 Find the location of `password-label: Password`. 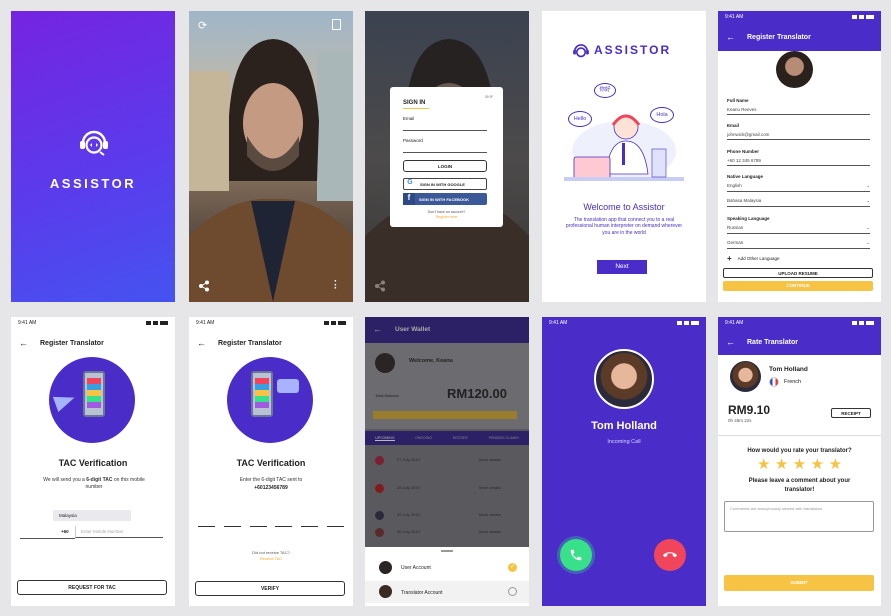

password-label: Password is located at coordinates (413, 140).